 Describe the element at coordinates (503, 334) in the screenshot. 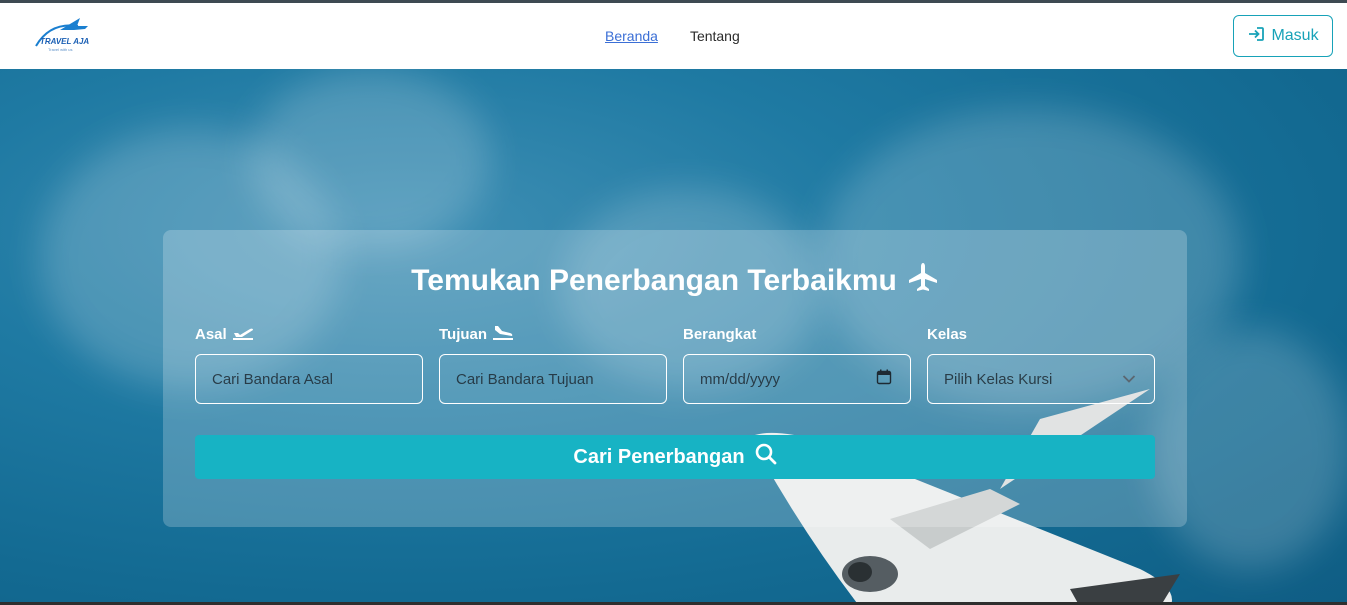

I see `plane-arrival-icon` at that location.